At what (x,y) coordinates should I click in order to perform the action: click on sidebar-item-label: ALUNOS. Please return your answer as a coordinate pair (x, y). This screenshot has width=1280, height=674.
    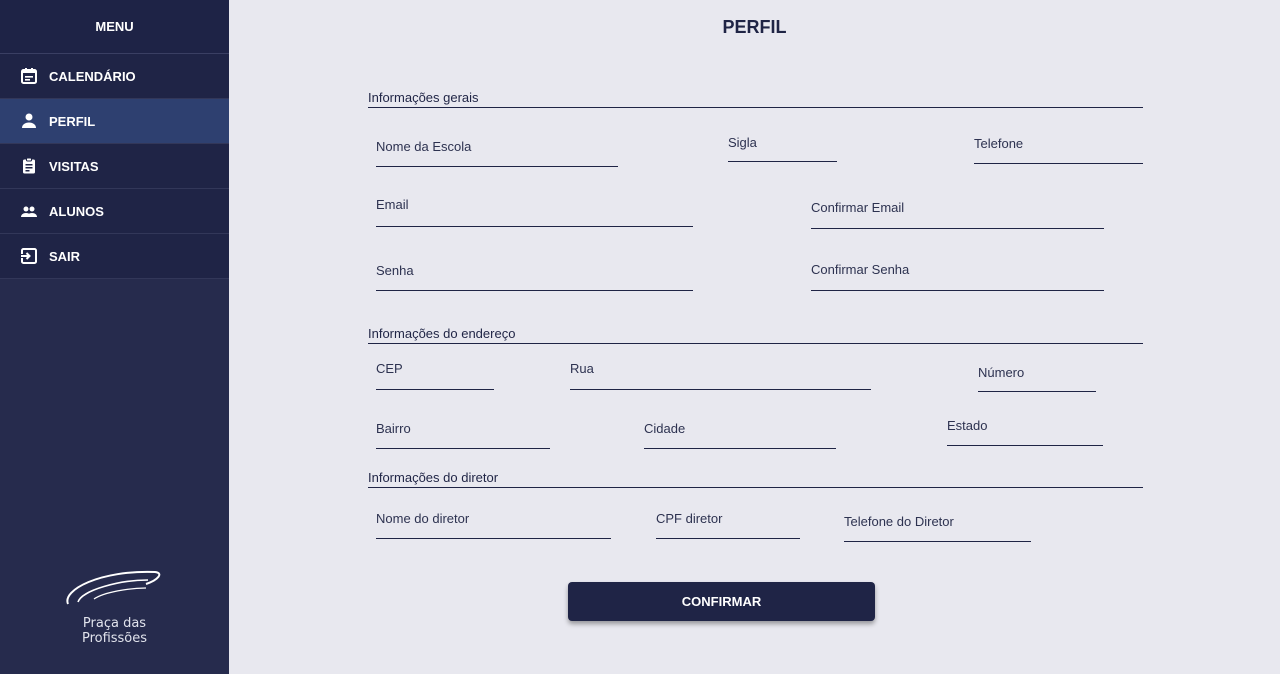
    Looking at the image, I should click on (76, 211).